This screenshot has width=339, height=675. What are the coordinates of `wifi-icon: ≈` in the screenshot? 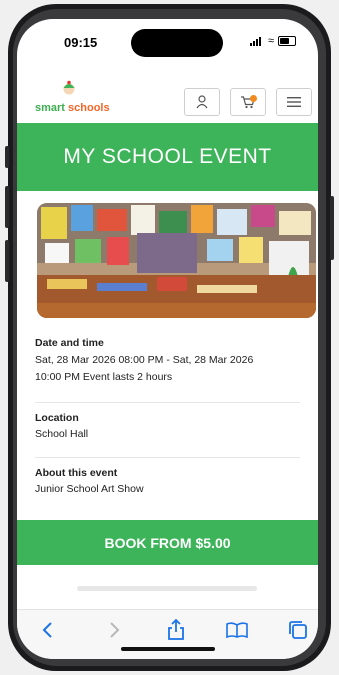 It's located at (270, 41).